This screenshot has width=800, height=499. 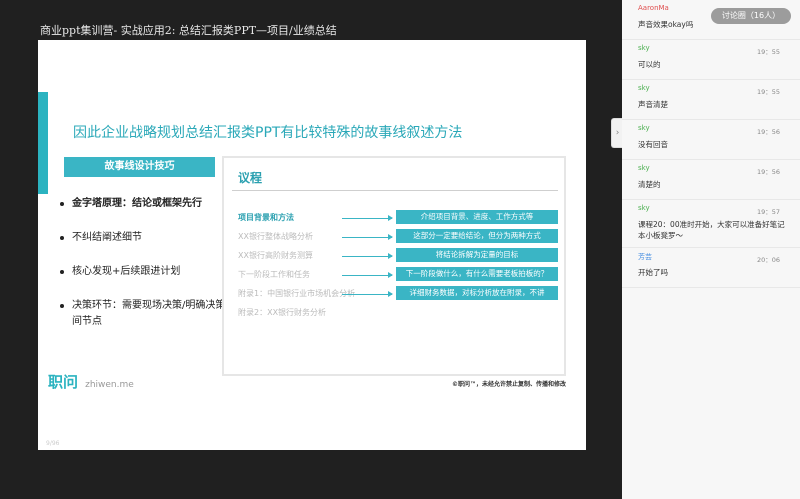 I want to click on chat-message: sky 19：56 清楚的, so click(x=711, y=180).